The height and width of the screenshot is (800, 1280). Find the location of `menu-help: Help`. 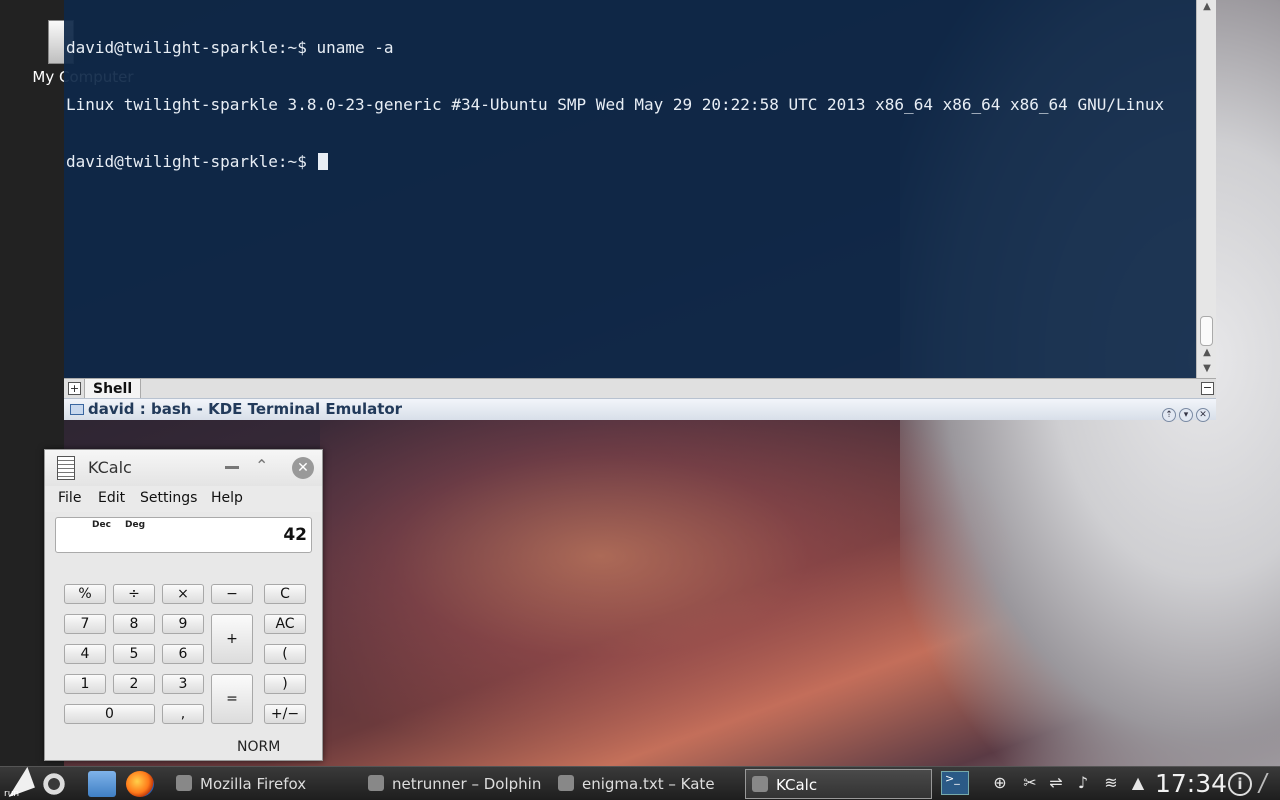

menu-help: Help is located at coordinates (227, 498).